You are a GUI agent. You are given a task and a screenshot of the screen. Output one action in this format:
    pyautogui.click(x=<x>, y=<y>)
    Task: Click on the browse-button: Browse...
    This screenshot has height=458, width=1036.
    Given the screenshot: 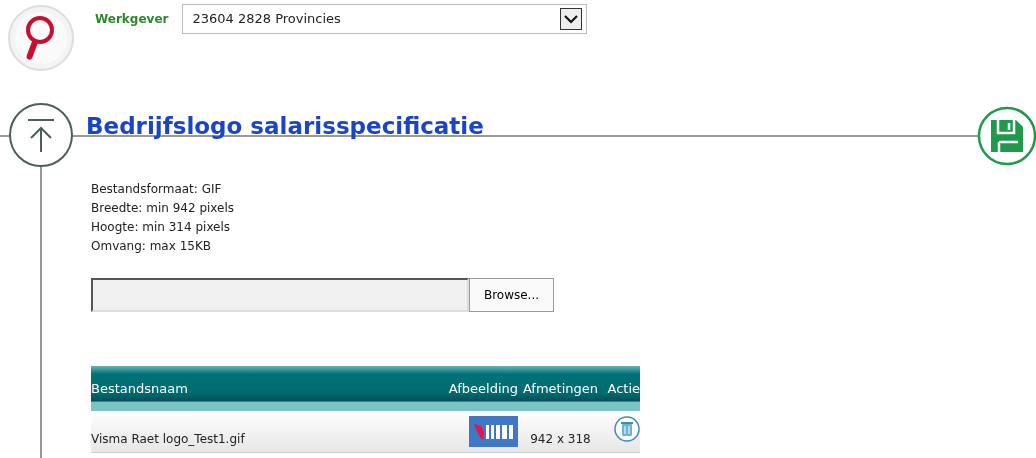 What is the action you would take?
    pyautogui.click(x=511, y=295)
    